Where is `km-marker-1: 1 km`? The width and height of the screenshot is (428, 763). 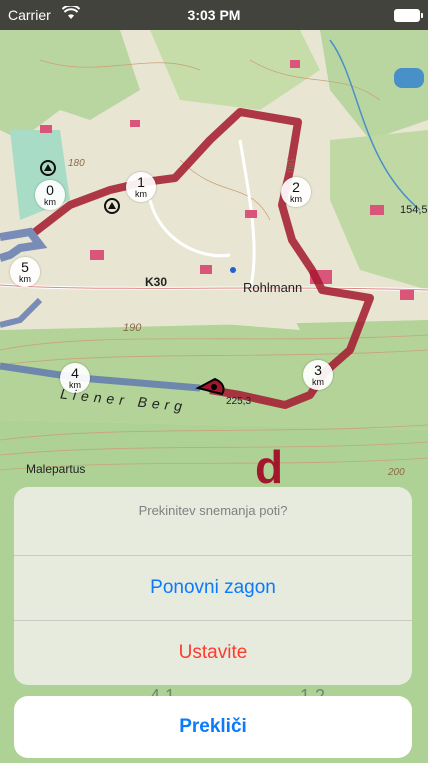
km-marker-1: 1 km is located at coordinates (141, 187).